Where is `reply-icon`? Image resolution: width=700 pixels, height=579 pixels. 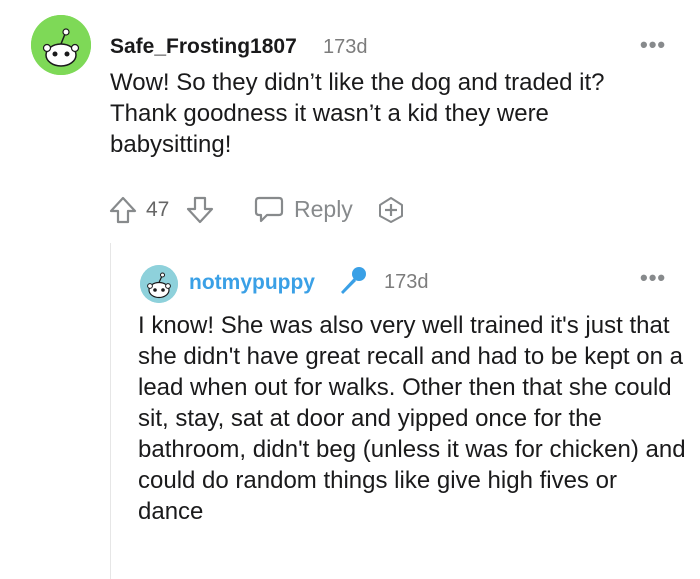
reply-icon is located at coordinates (269, 209).